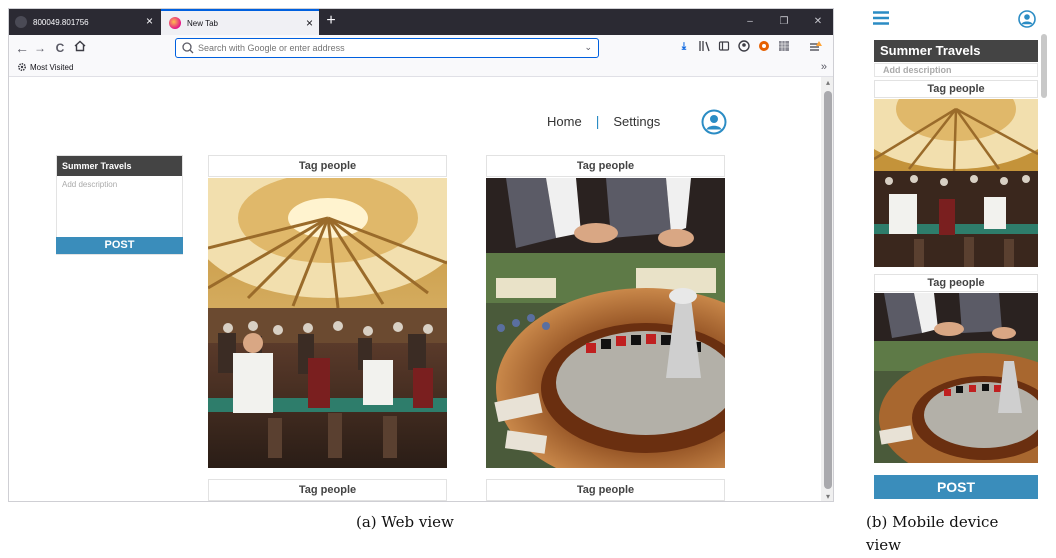  Describe the element at coordinates (80, 48) in the screenshot. I see `home-icon` at that location.